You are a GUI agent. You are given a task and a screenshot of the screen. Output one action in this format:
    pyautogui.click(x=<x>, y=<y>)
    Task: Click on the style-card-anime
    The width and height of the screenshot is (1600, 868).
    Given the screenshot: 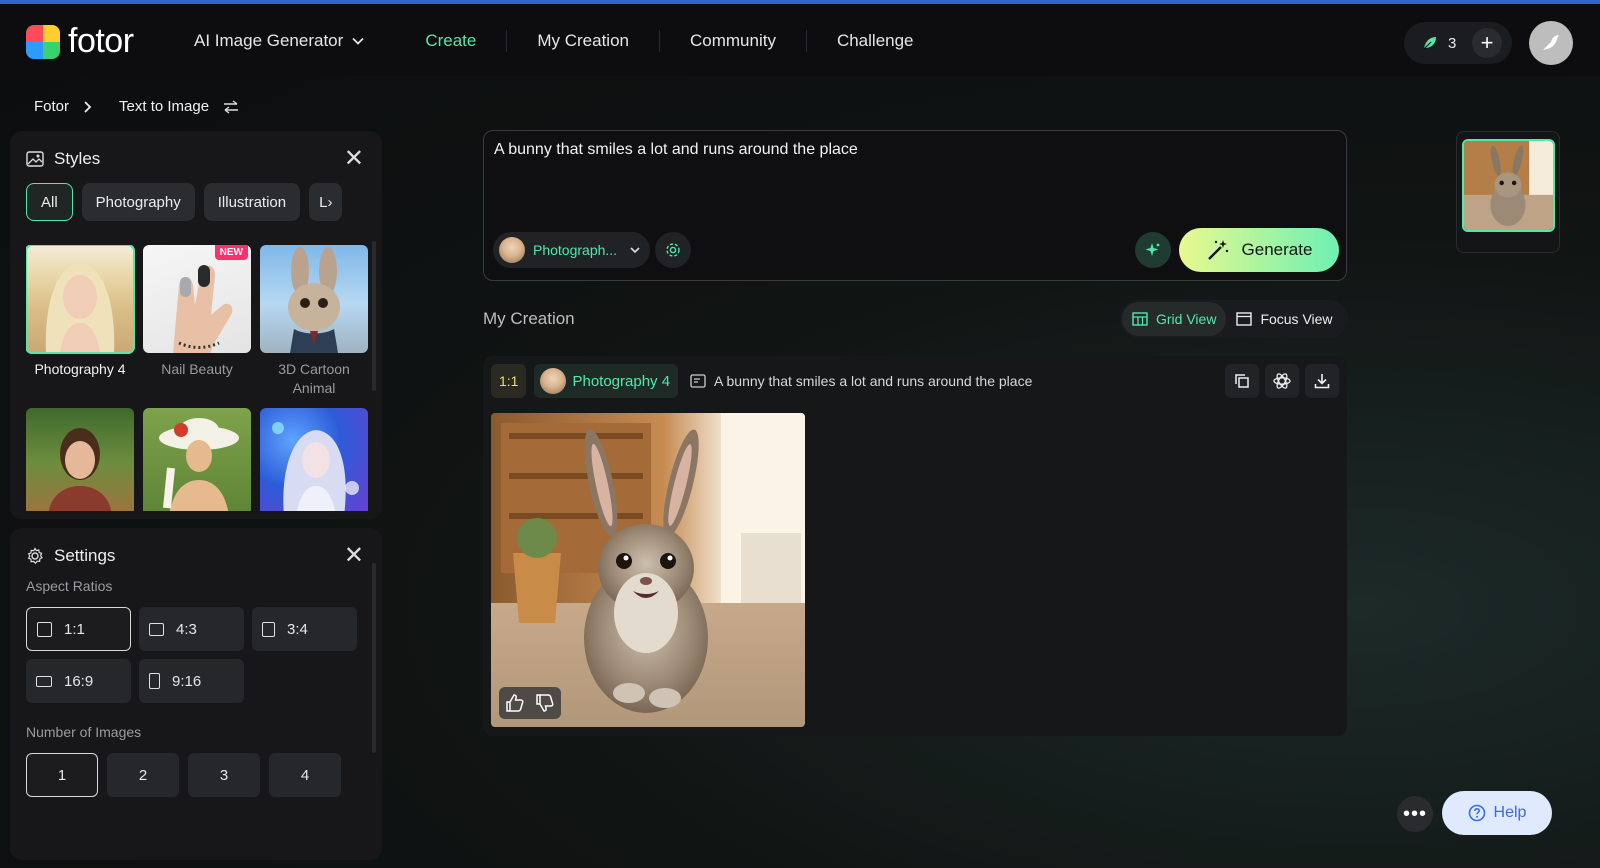 What is the action you would take?
    pyautogui.click(x=314, y=459)
    